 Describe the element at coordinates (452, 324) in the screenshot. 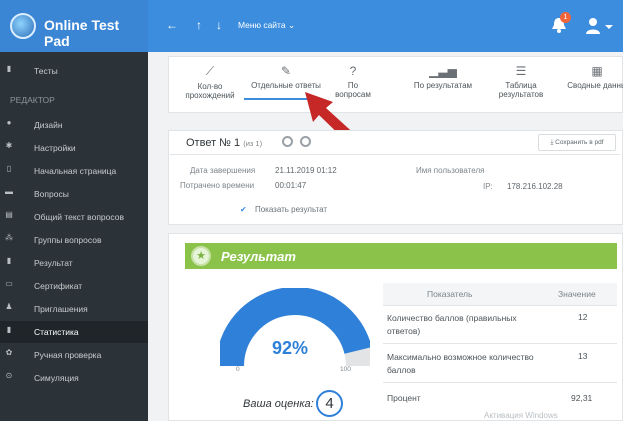

I see `table-row-name: Количество баллов (правильных ответов)` at that location.